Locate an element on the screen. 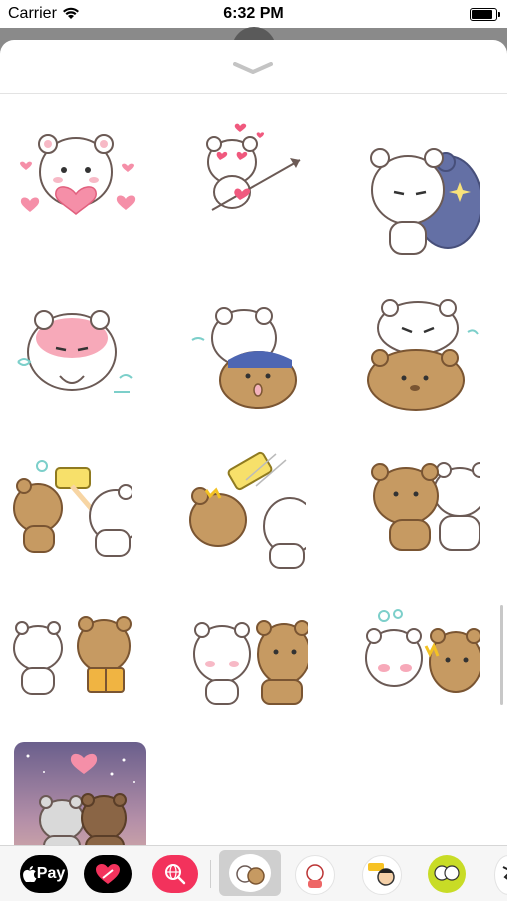 Image resolution: width=507 pixels, height=901 pixels. partial-app-icon is located at coordinates (504, 873).